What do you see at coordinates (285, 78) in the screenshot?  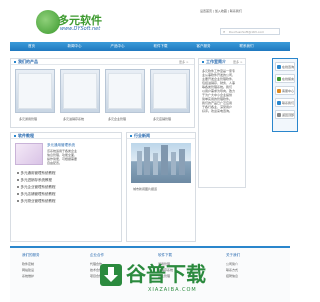 I see `sidebar-btn-message: 在线留言` at bounding box center [285, 78].